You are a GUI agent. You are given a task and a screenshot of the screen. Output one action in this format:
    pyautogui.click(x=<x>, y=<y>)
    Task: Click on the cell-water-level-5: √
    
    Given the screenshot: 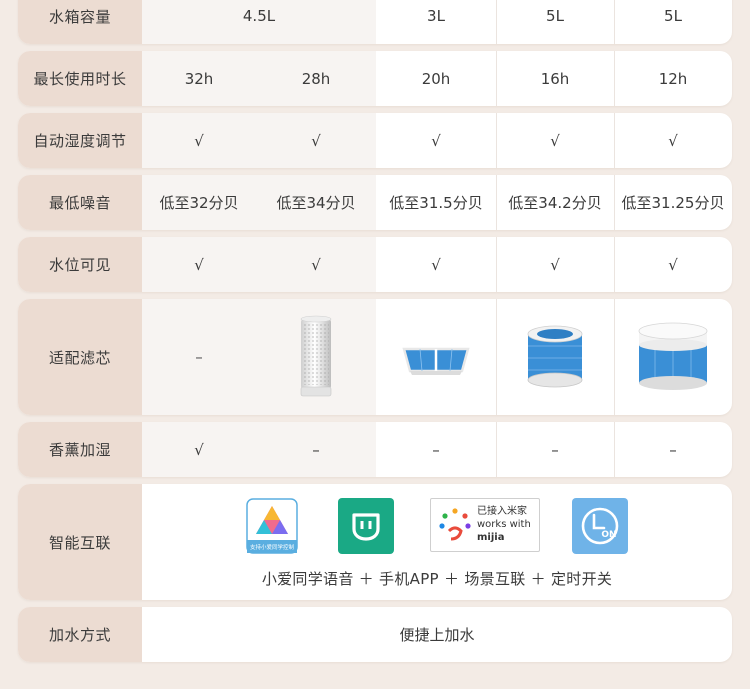 What is the action you would take?
    pyautogui.click(x=673, y=264)
    